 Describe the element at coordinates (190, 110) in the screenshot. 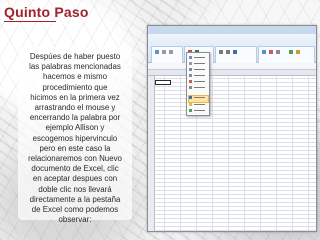

I see `chart-icon` at that location.